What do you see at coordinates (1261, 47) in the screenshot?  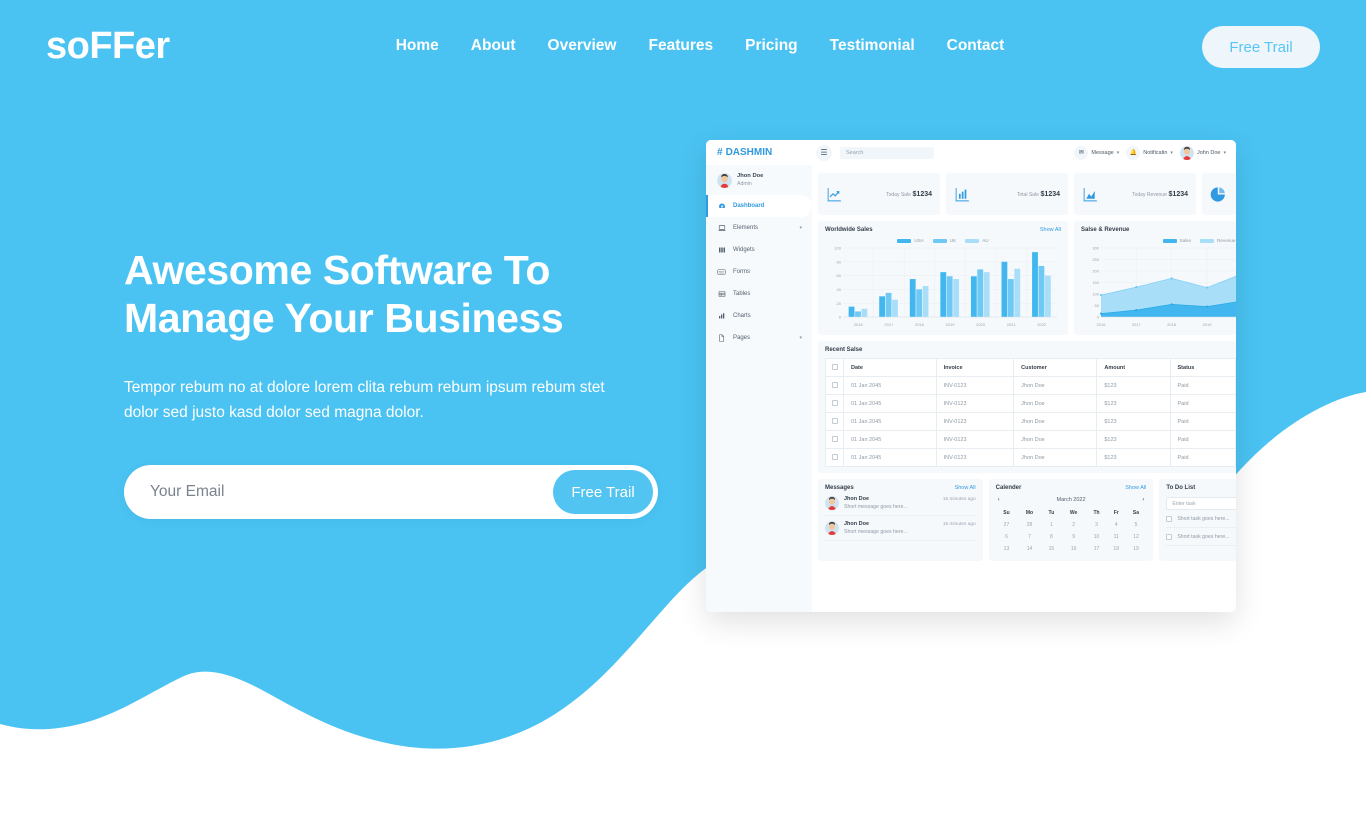 I see `nav-free-trial-button: Free Trail` at bounding box center [1261, 47].